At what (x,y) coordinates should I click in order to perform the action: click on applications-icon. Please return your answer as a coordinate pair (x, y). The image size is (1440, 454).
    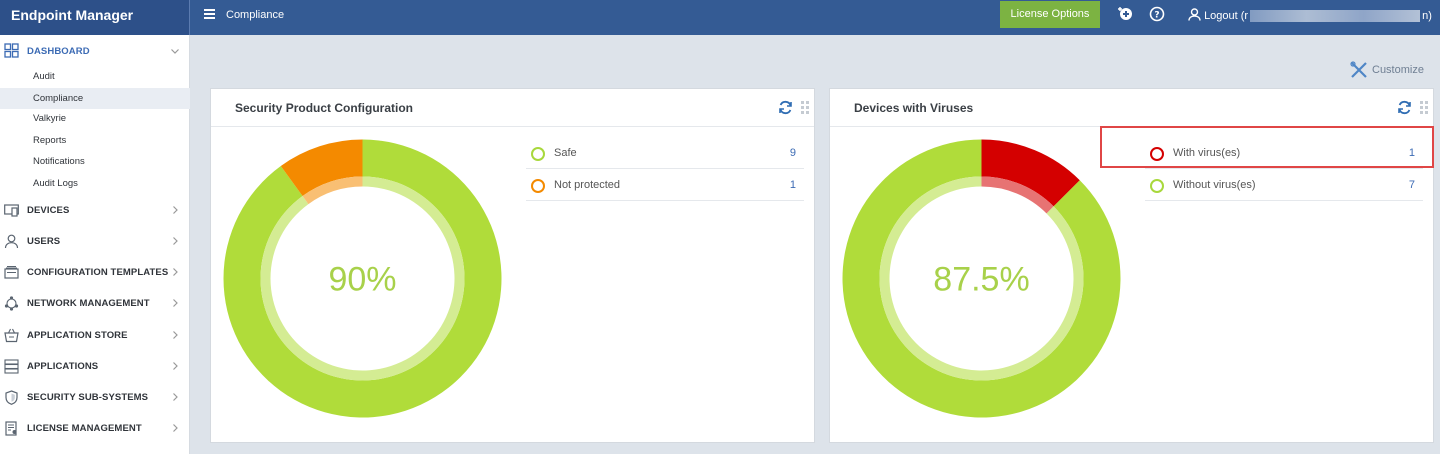
    Looking at the image, I should click on (11, 366).